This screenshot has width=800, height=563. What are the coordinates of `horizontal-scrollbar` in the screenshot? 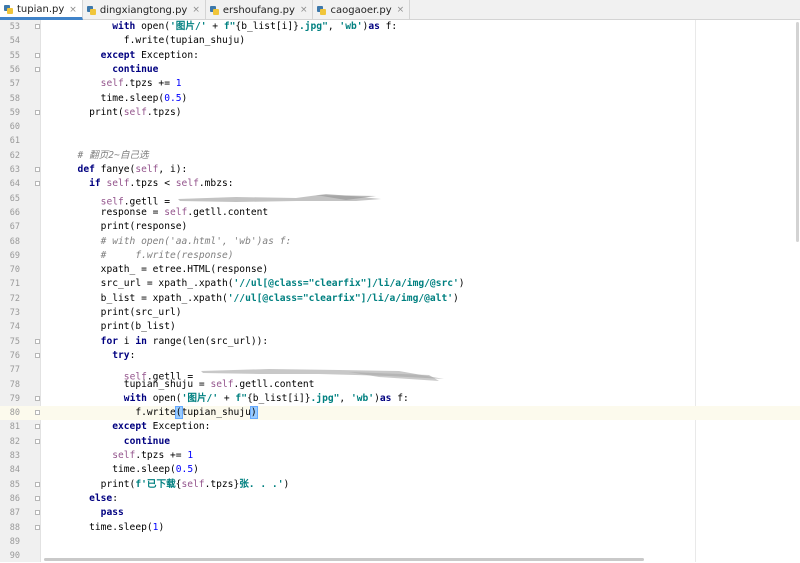 It's located at (344, 559).